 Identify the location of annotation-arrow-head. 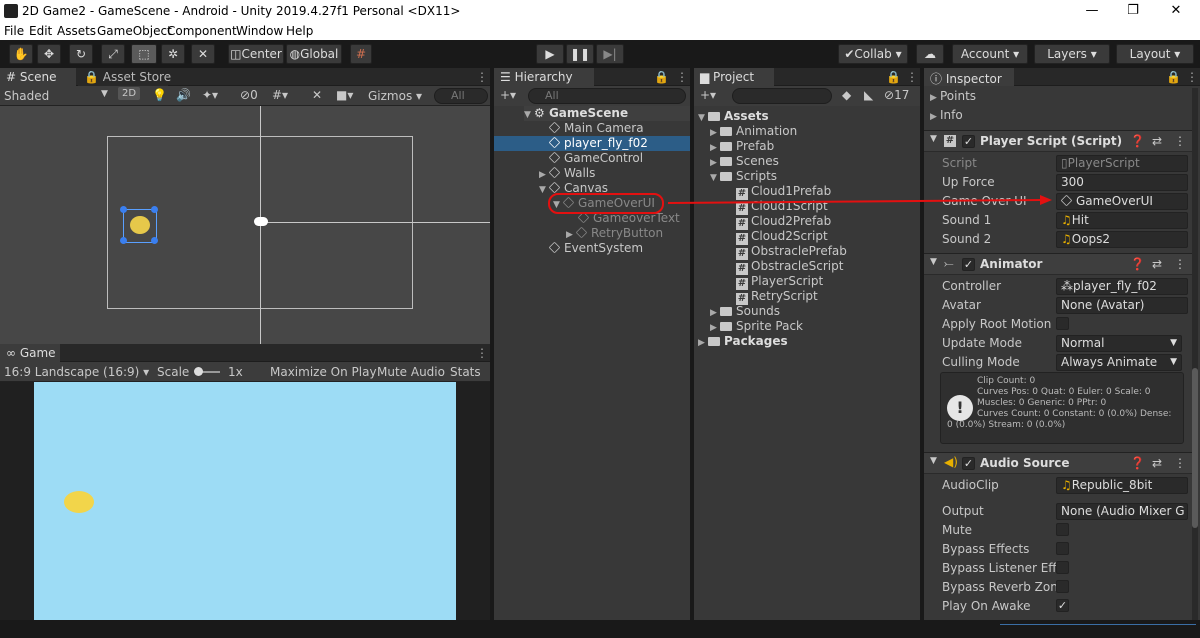
(1046, 200).